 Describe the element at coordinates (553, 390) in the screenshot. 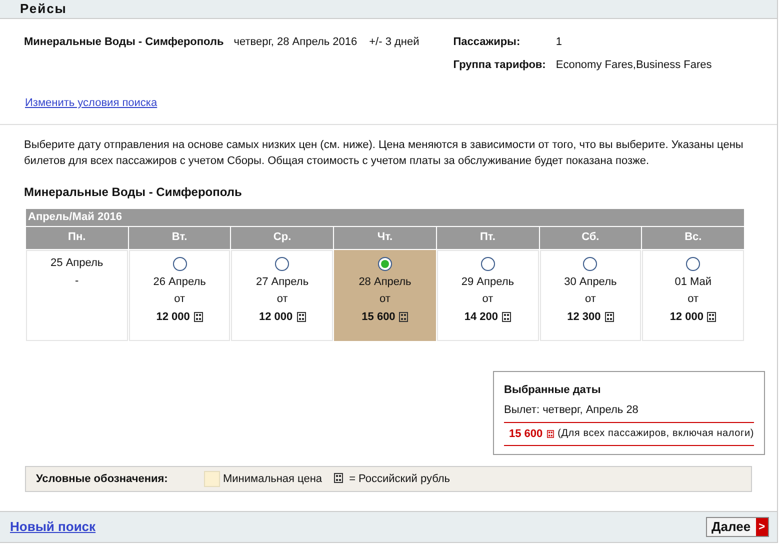

I see `selected-dates-title: Выбранные даты` at that location.